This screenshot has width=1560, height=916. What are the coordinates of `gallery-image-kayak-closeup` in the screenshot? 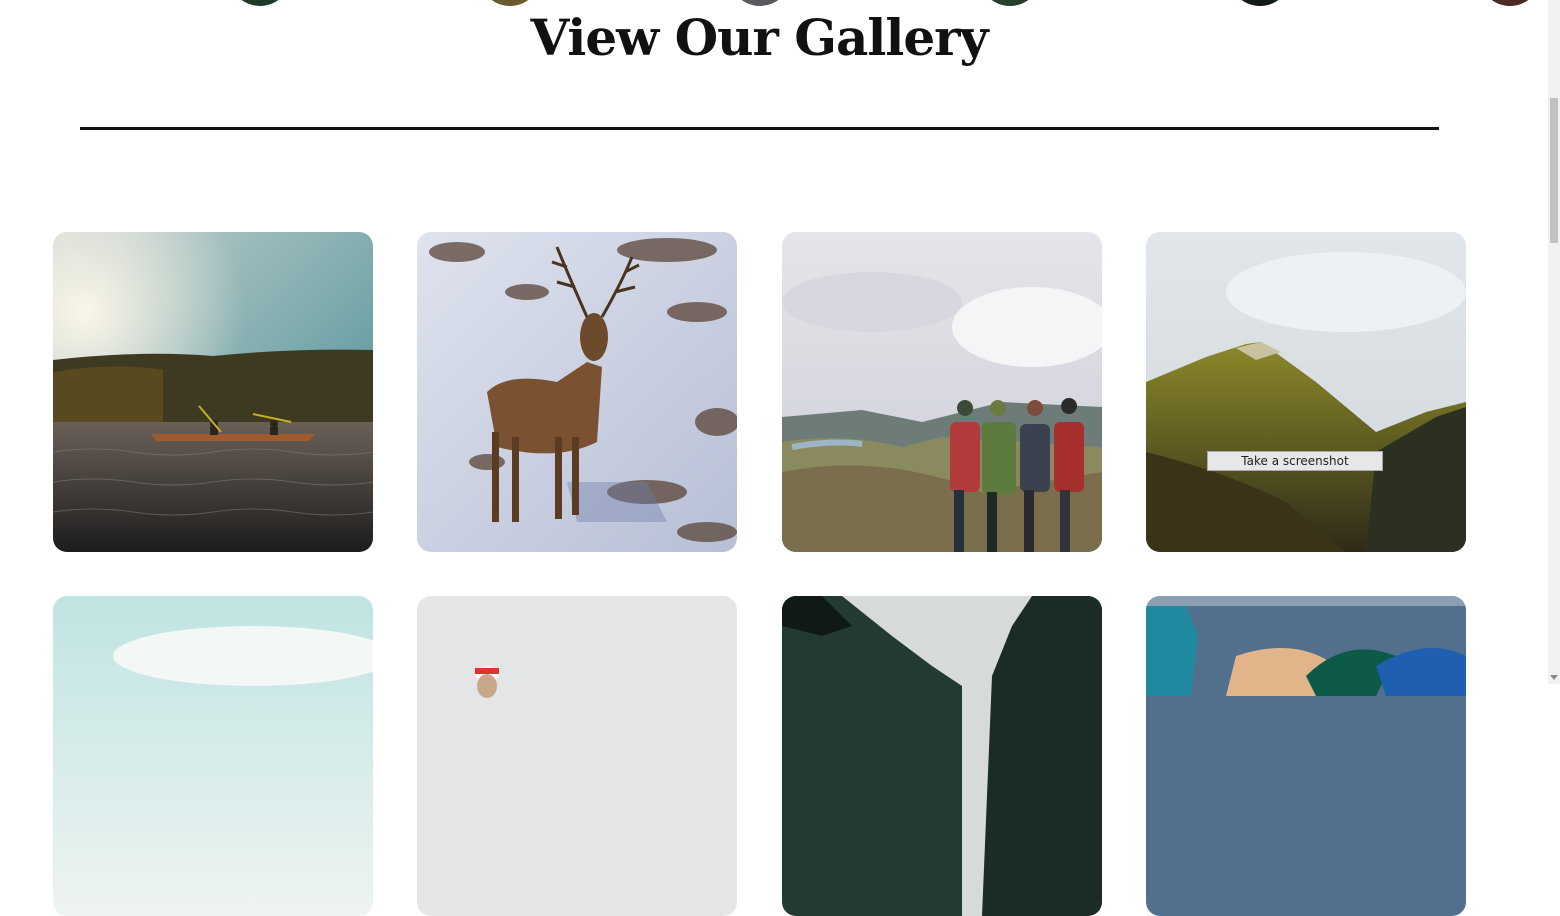 It's located at (1306, 756).